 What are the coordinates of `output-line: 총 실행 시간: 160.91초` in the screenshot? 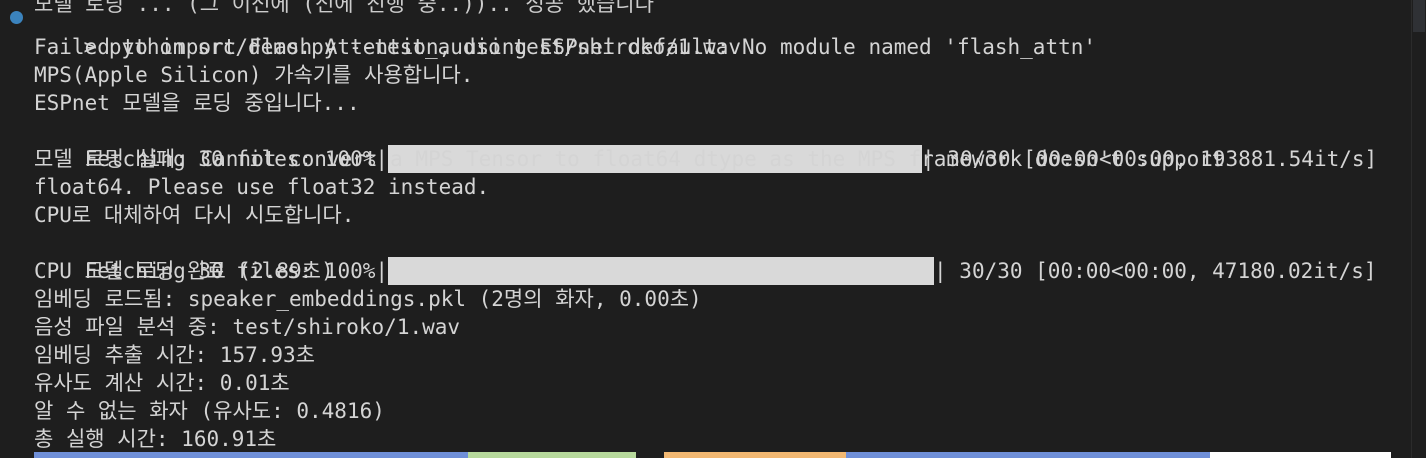 It's located at (155, 439).